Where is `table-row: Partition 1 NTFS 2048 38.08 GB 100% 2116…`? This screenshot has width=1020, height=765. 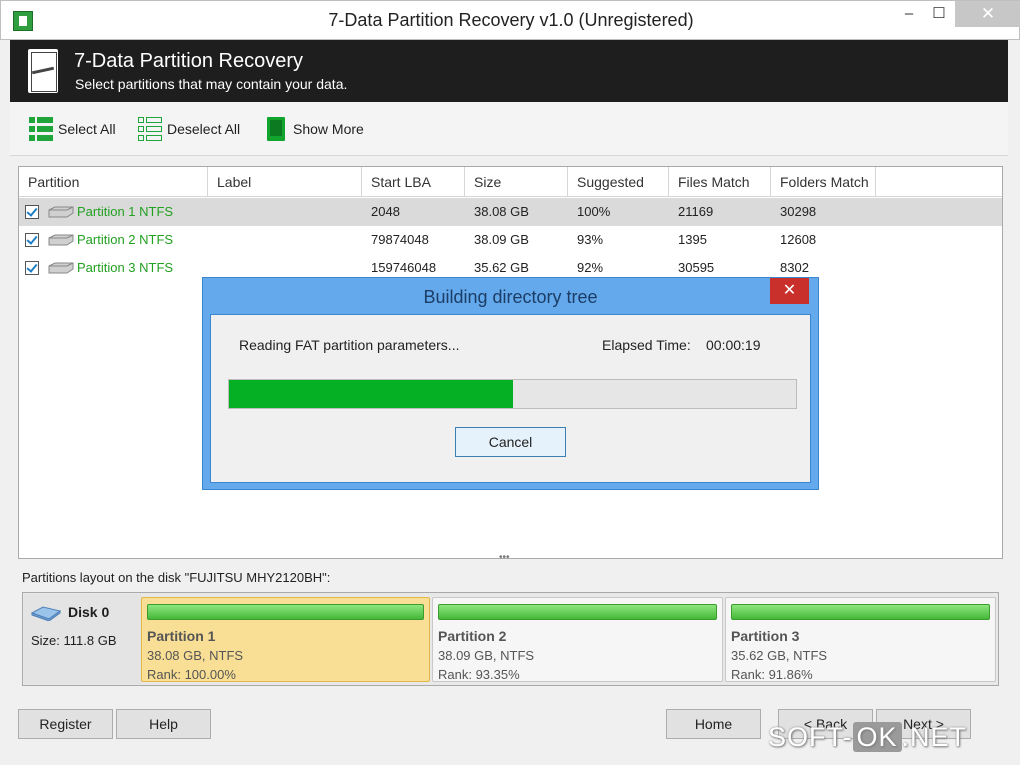
table-row: Partition 1 NTFS 2048 38.08 GB 100% 2116… is located at coordinates (510, 212).